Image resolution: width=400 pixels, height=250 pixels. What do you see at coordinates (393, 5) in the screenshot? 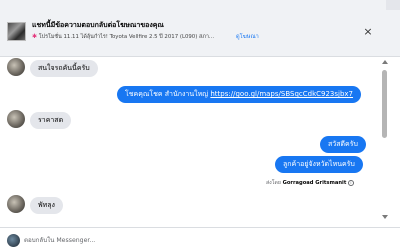
I see `window-corner` at bounding box center [393, 5].